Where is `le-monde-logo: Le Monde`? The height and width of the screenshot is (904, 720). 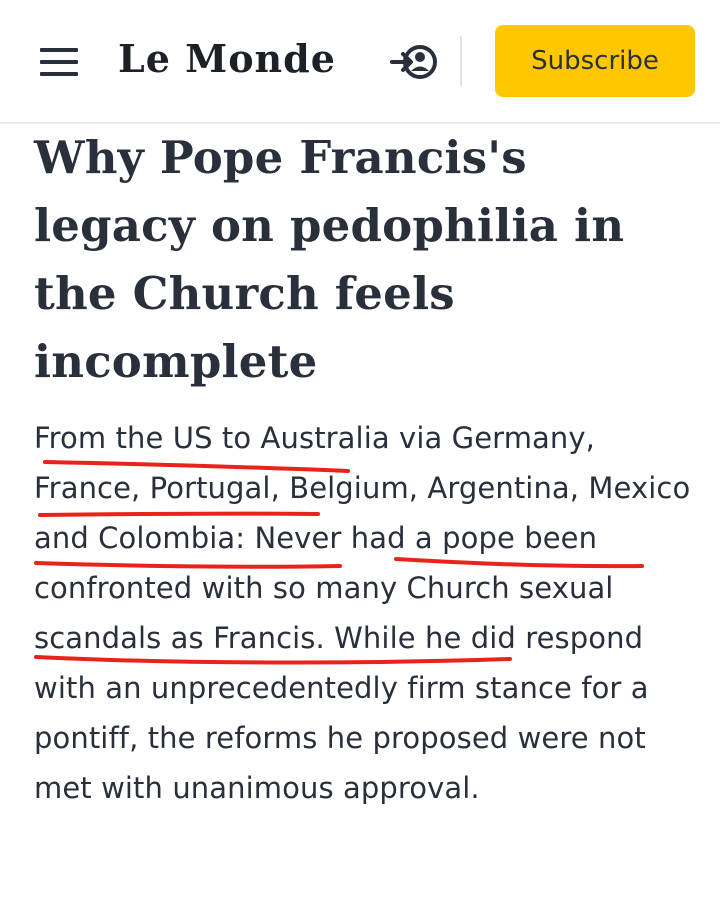 le-monde-logo: Le Monde is located at coordinates (227, 59).